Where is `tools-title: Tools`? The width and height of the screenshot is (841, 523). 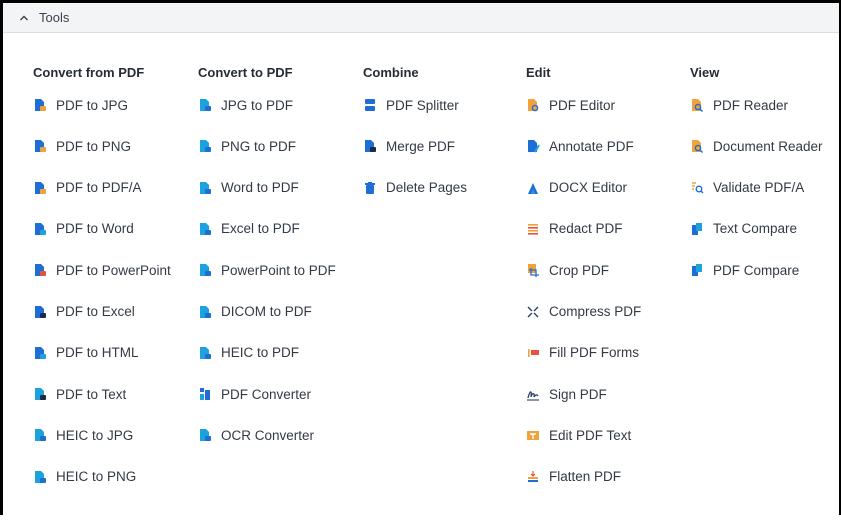 tools-title: Tools is located at coordinates (54, 17).